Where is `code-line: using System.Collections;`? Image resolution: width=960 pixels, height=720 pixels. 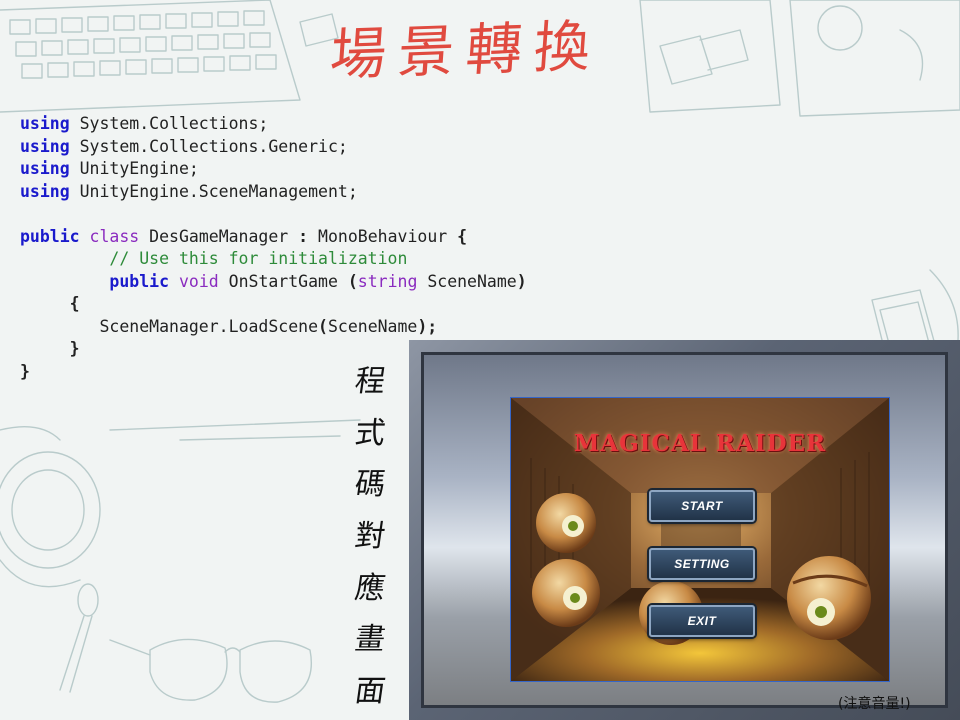
code-line: using System.Collections; is located at coordinates (320, 124).